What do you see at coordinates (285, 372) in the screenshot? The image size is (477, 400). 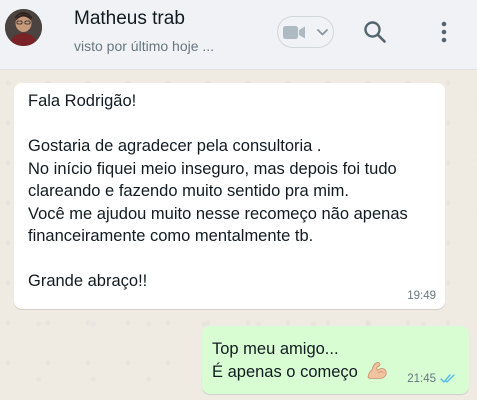 I see `message-text: É apenas o começo` at bounding box center [285, 372].